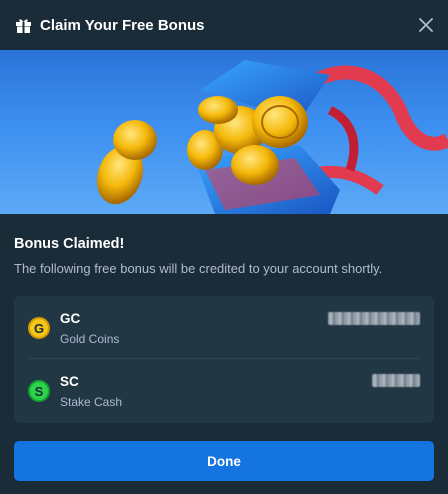 This screenshot has width=448, height=494. I want to click on modal-title: Claim Your Free Bonus, so click(122, 25).